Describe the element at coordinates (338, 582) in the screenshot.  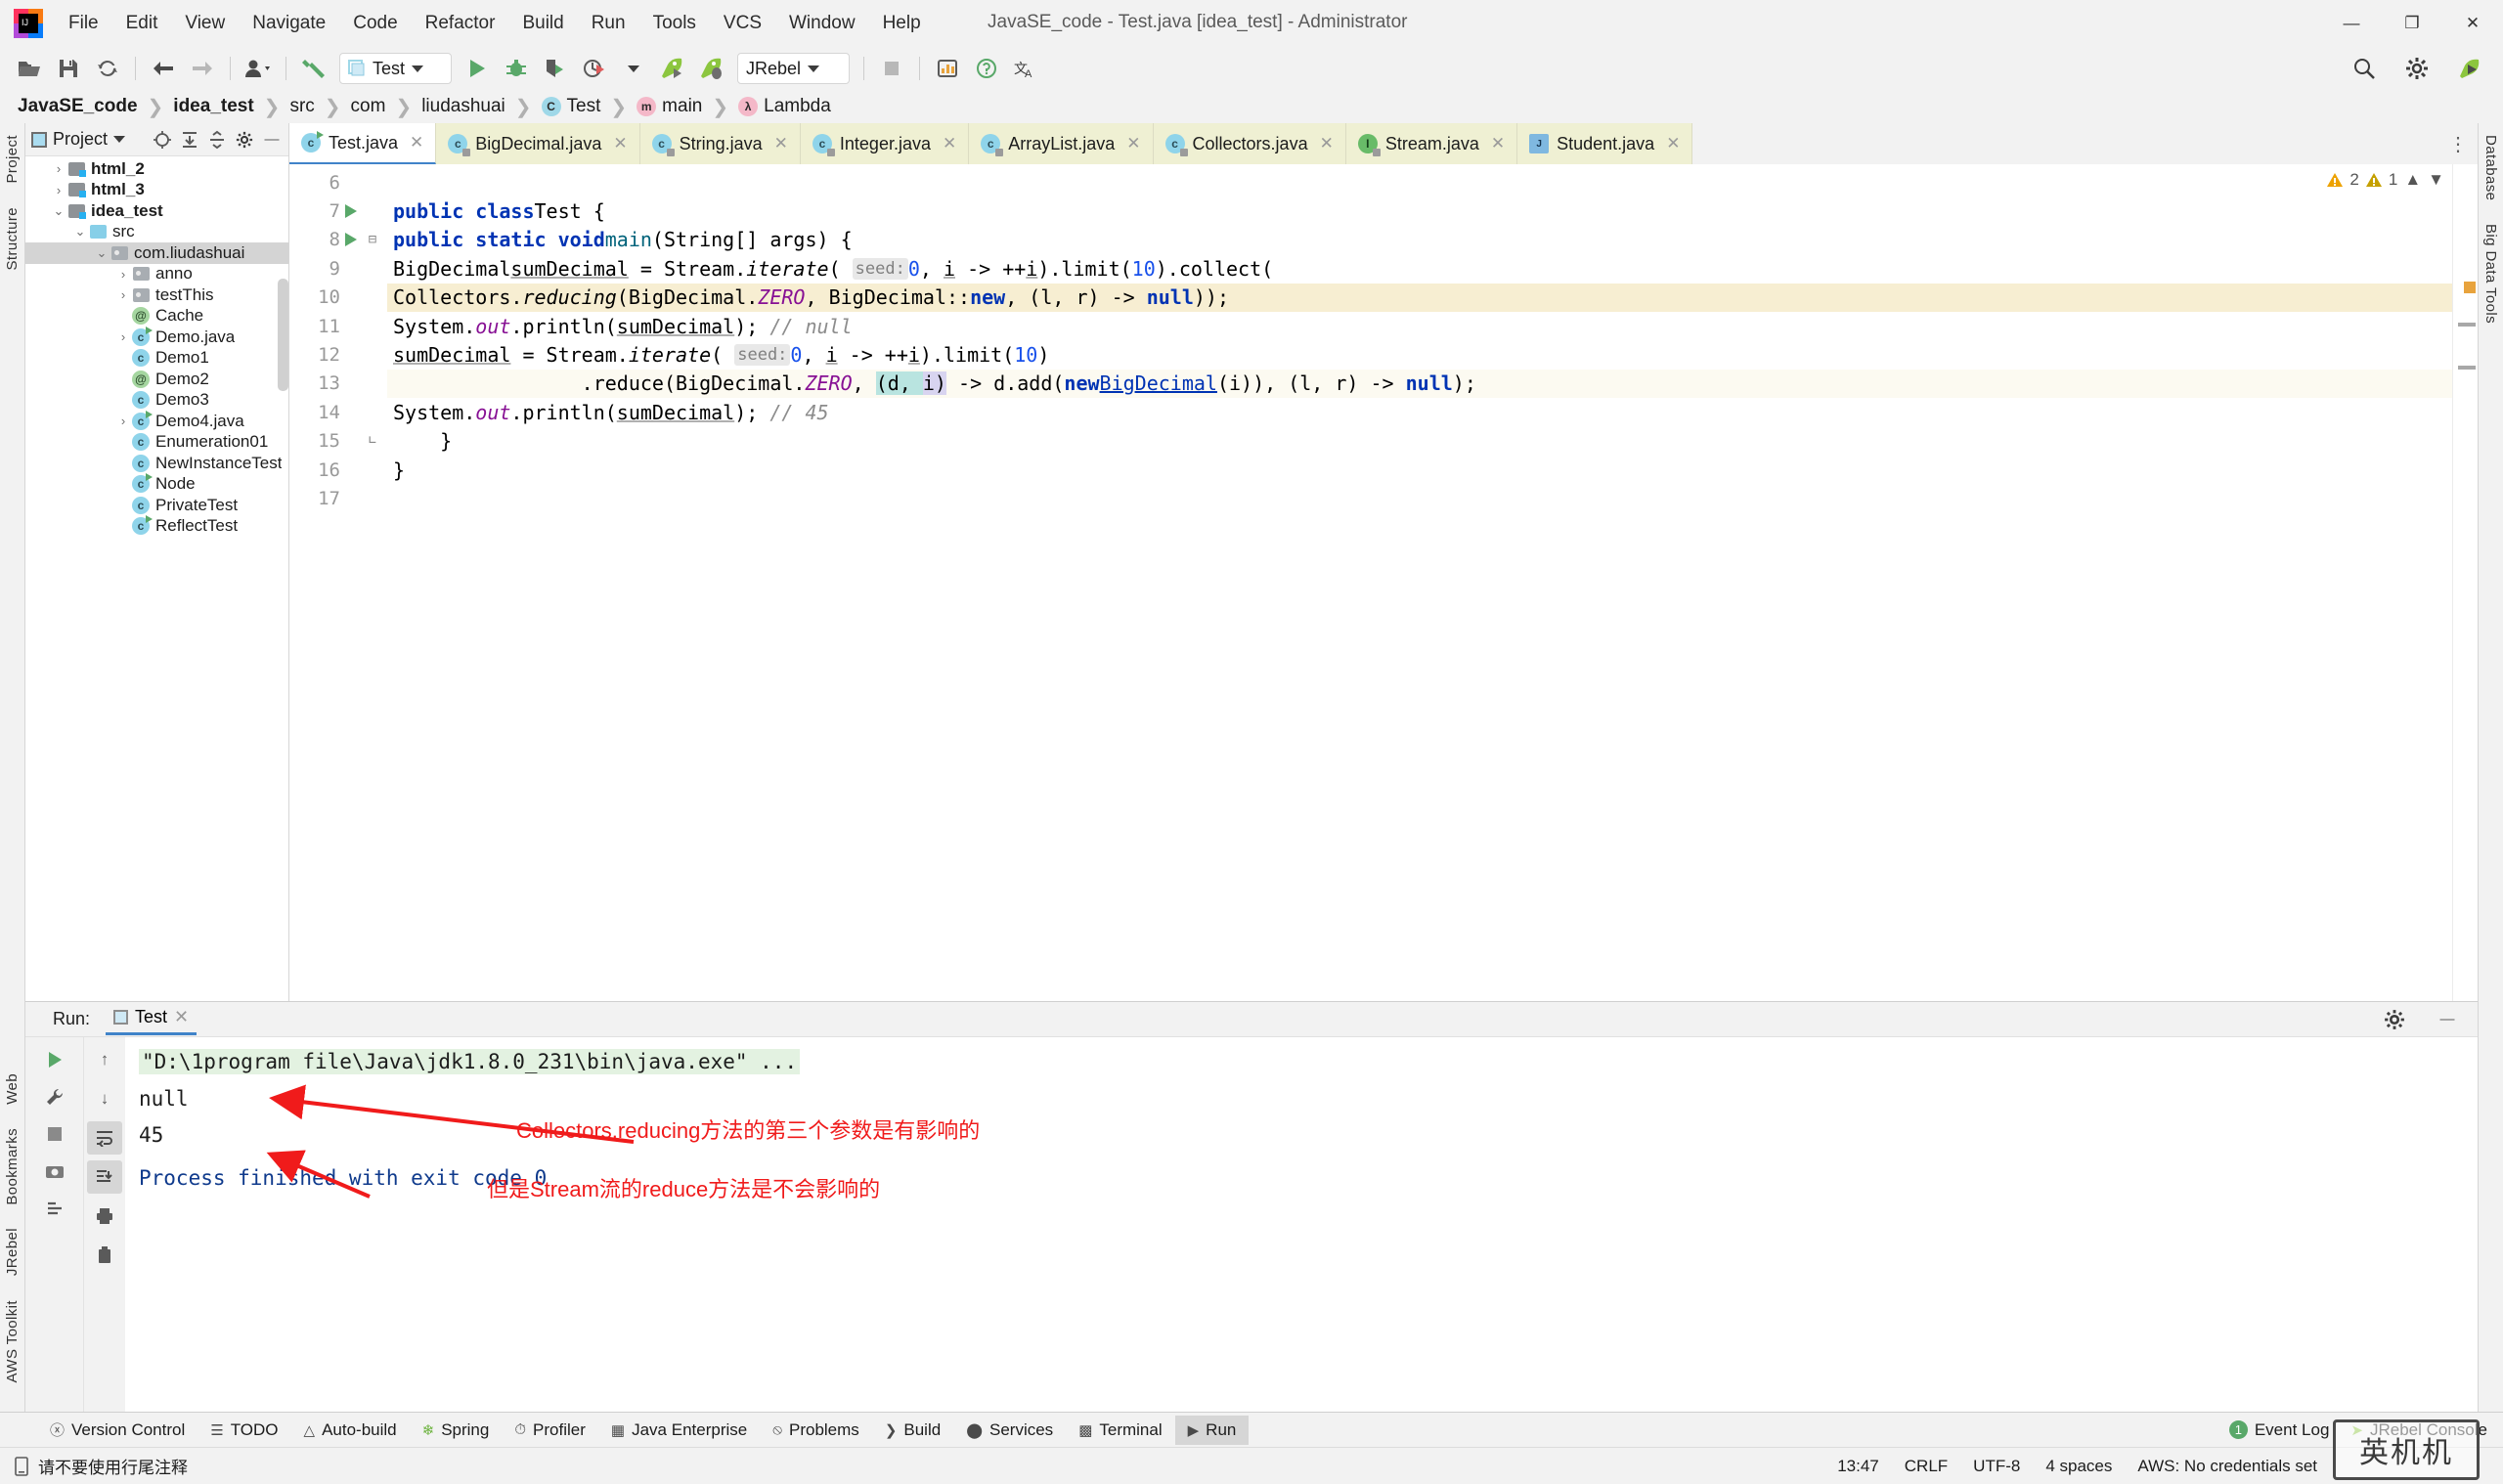
I see `editor-gutter: 6 7 8 ⊟ 9 10 11 12 13 14 15 ∟ 16 17` at that location.